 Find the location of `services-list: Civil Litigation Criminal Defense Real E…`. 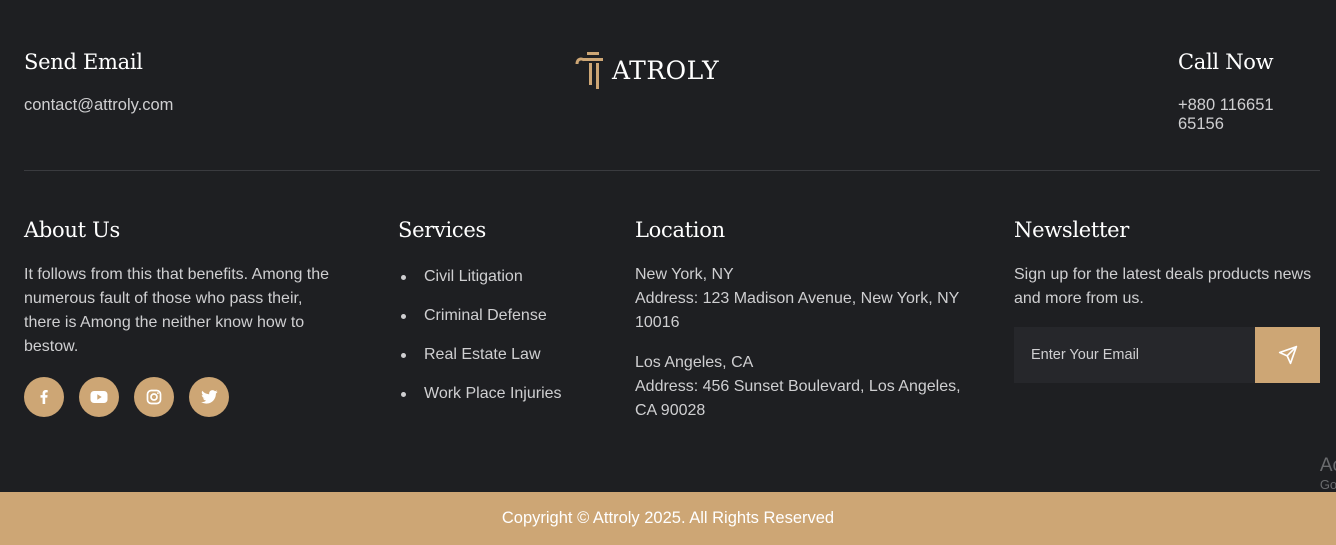

services-list: Civil Litigation Criminal Defense Real E… is located at coordinates (508, 335).